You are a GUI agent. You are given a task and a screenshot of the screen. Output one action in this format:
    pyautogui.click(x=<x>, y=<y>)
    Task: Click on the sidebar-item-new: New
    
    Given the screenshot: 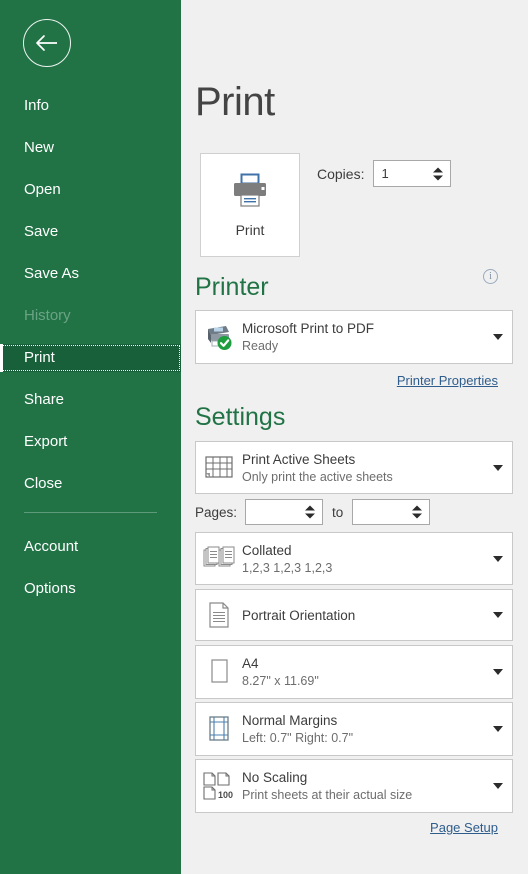 What is the action you would take?
    pyautogui.click(x=90, y=148)
    